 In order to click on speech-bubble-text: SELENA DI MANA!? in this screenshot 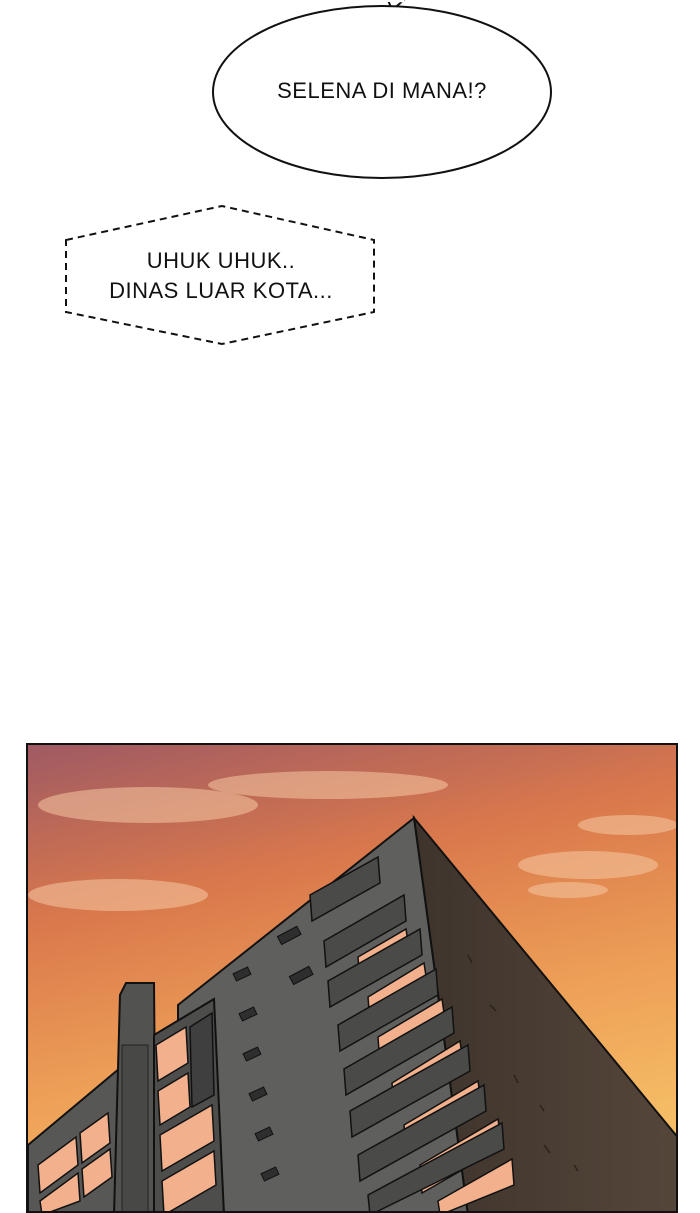, I will do `click(382, 90)`.